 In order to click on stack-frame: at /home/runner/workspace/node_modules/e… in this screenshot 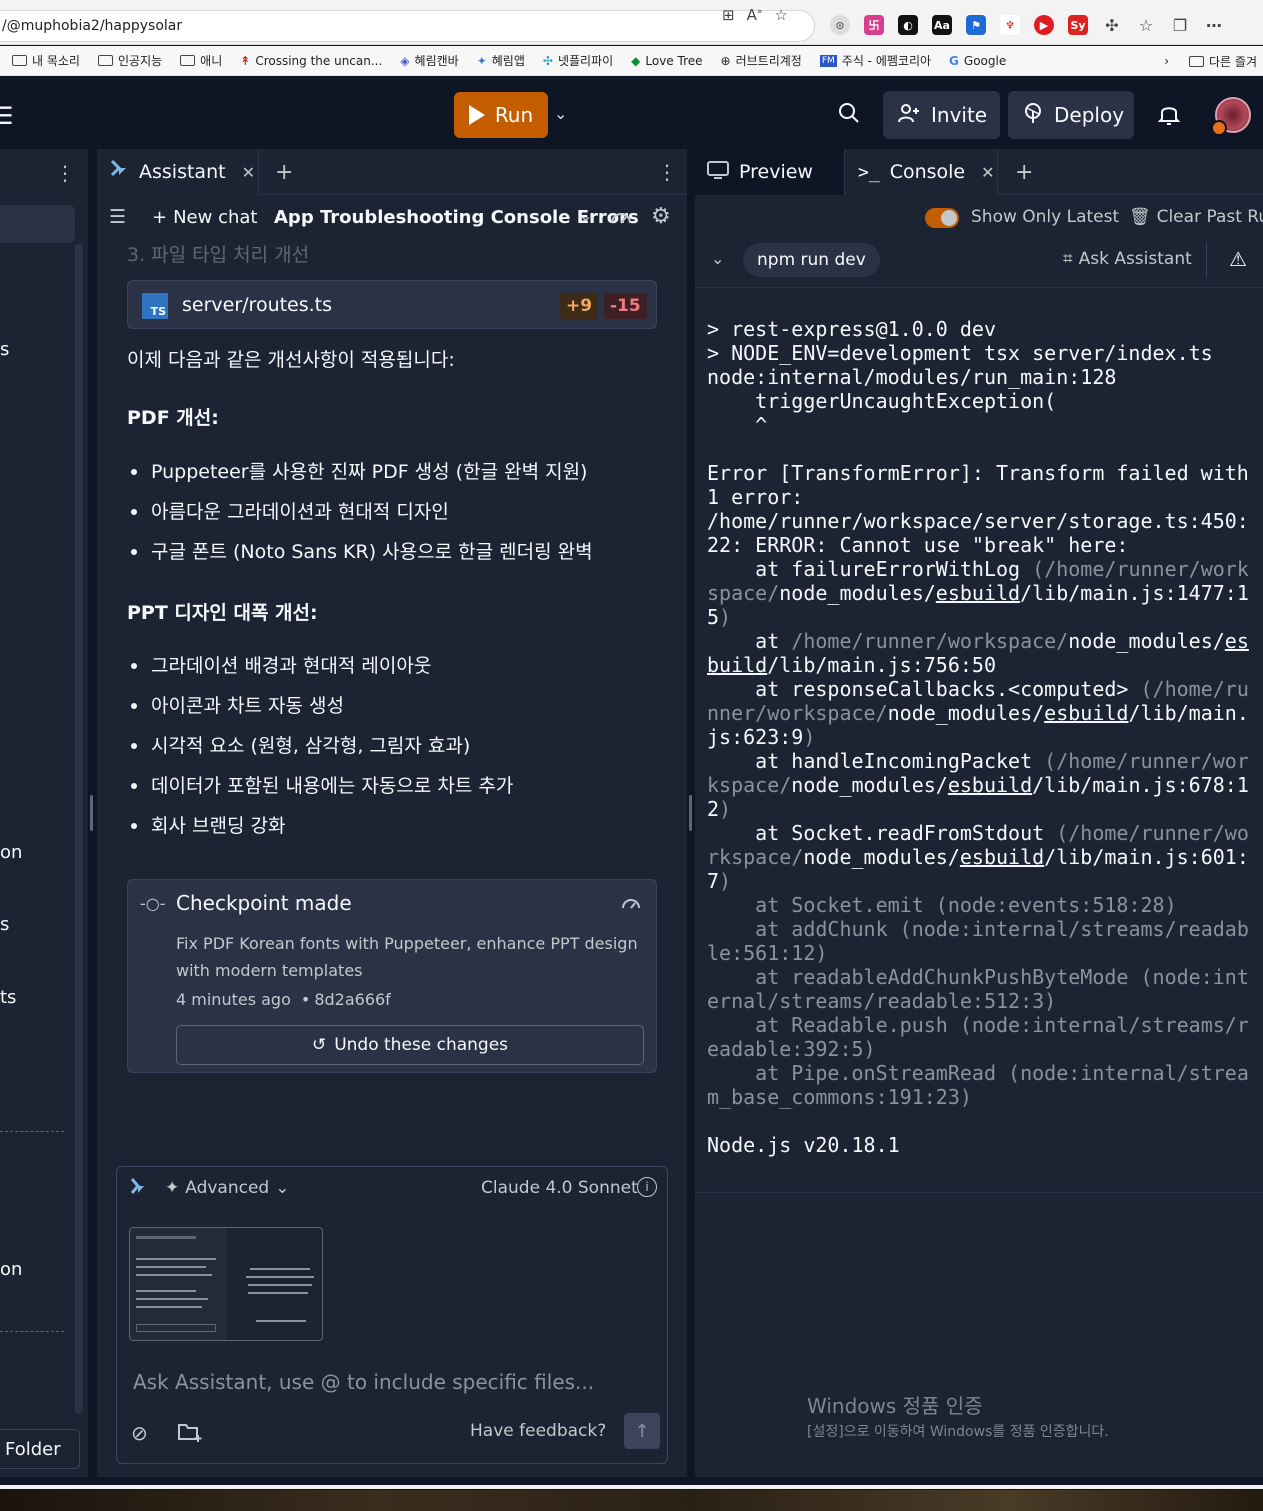, I will do `click(979, 653)`.